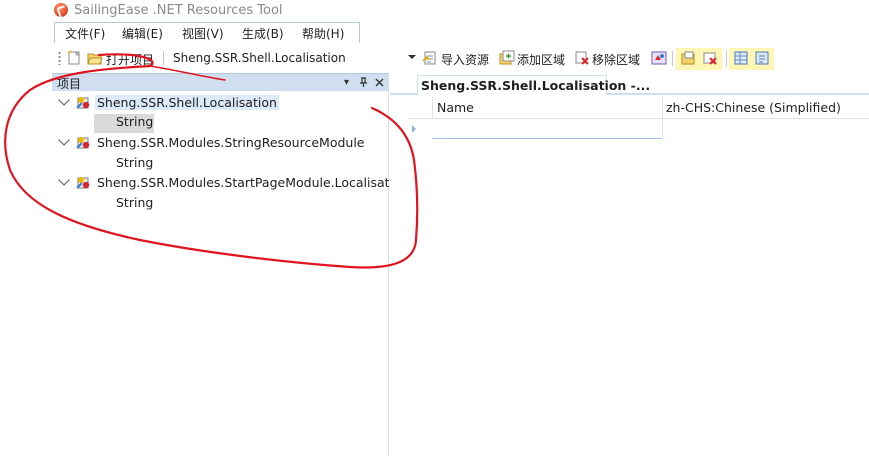 This screenshot has height=456, width=869. I want to click on resource-grid: Name zh-CHS:Chinese (Simplified), so click(629, 120).